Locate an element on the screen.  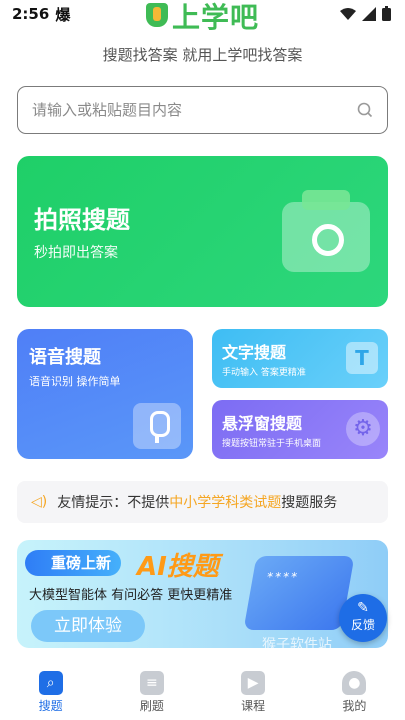
app-logo: 上学吧 is located at coordinates (202, 18).